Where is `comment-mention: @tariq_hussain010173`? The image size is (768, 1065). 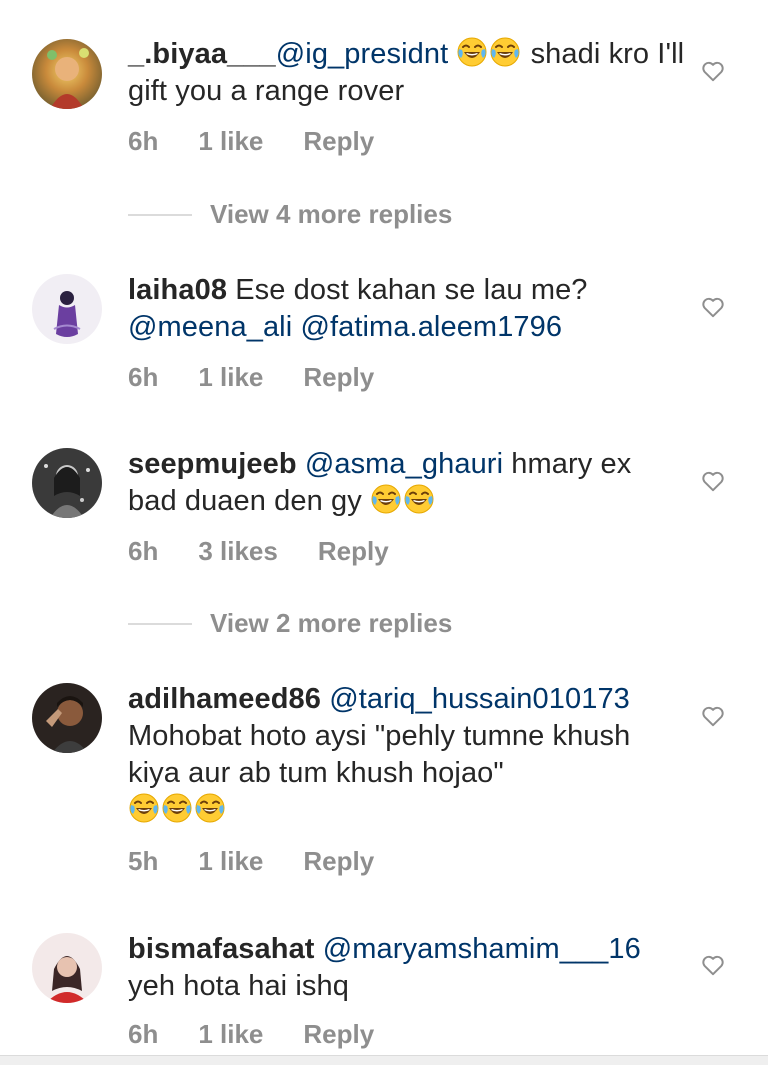
comment-mention: @tariq_hussain010173 is located at coordinates (479, 699).